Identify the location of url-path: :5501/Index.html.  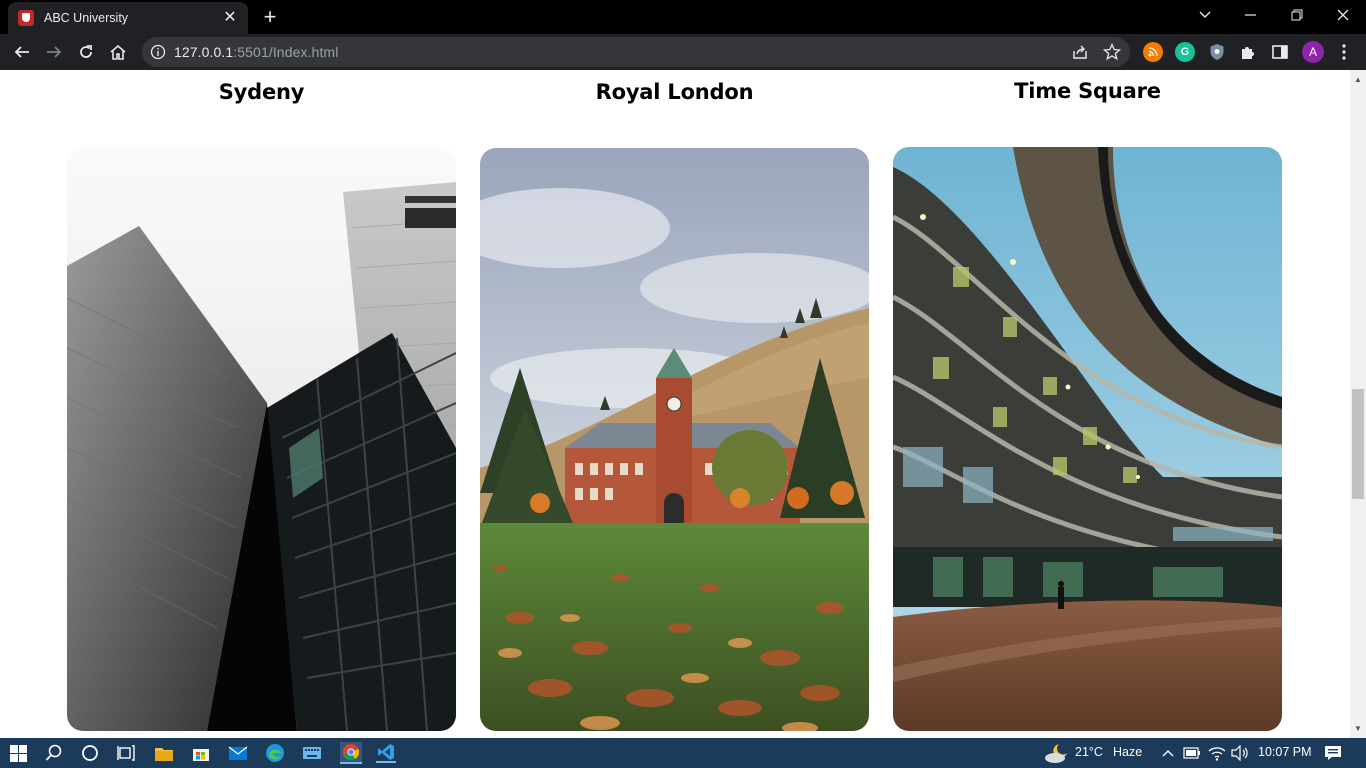
(286, 52).